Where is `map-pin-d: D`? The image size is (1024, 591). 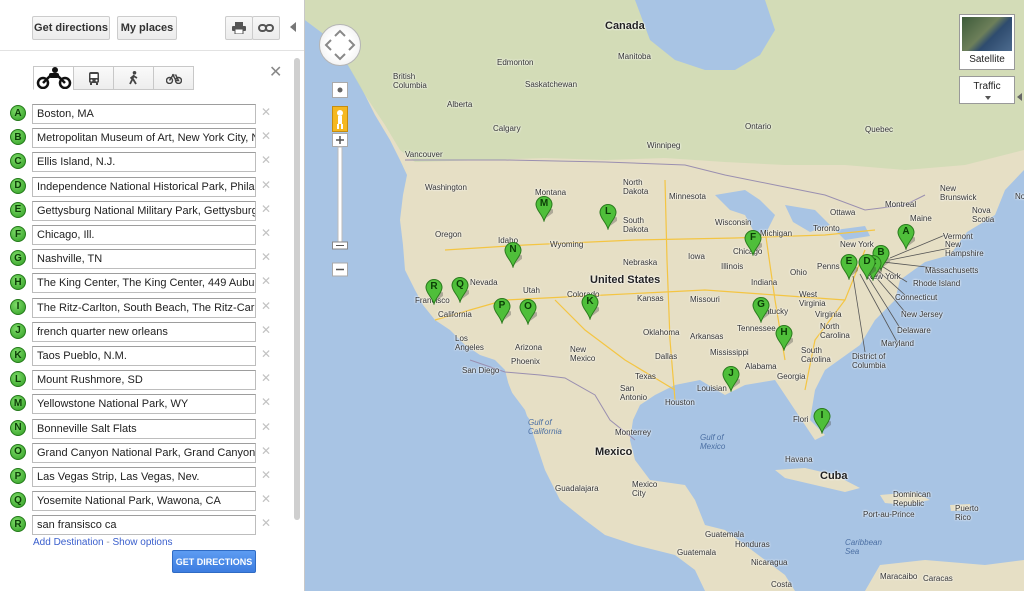 map-pin-d: D is located at coordinates (867, 267).